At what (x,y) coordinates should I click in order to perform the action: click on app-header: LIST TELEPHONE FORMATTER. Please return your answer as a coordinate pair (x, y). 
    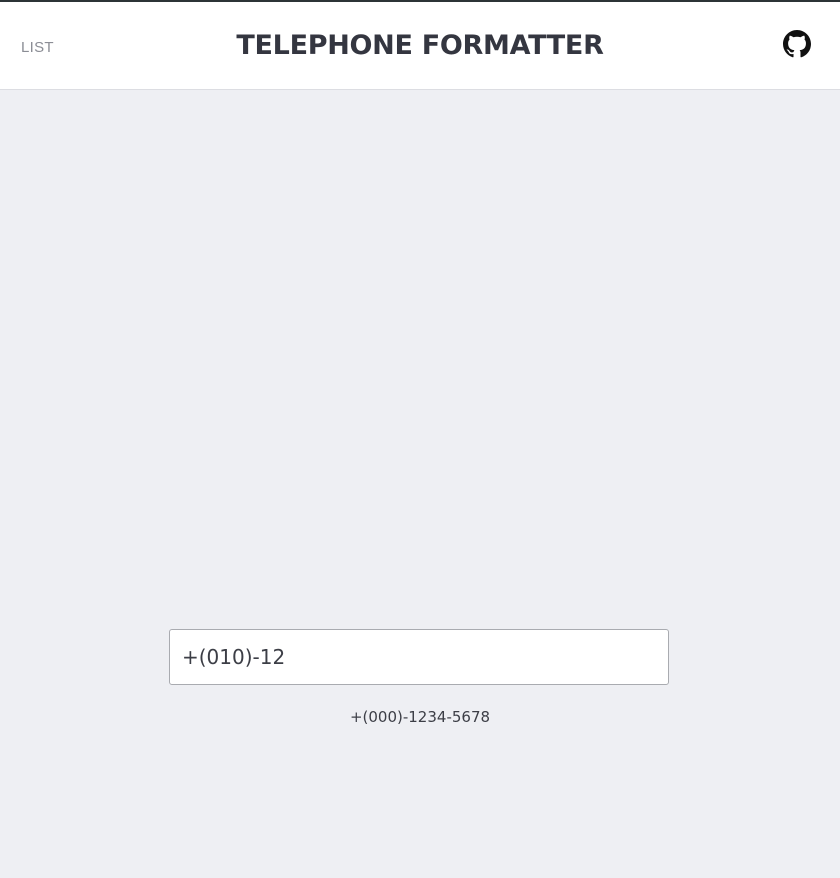
    Looking at the image, I should click on (420, 45).